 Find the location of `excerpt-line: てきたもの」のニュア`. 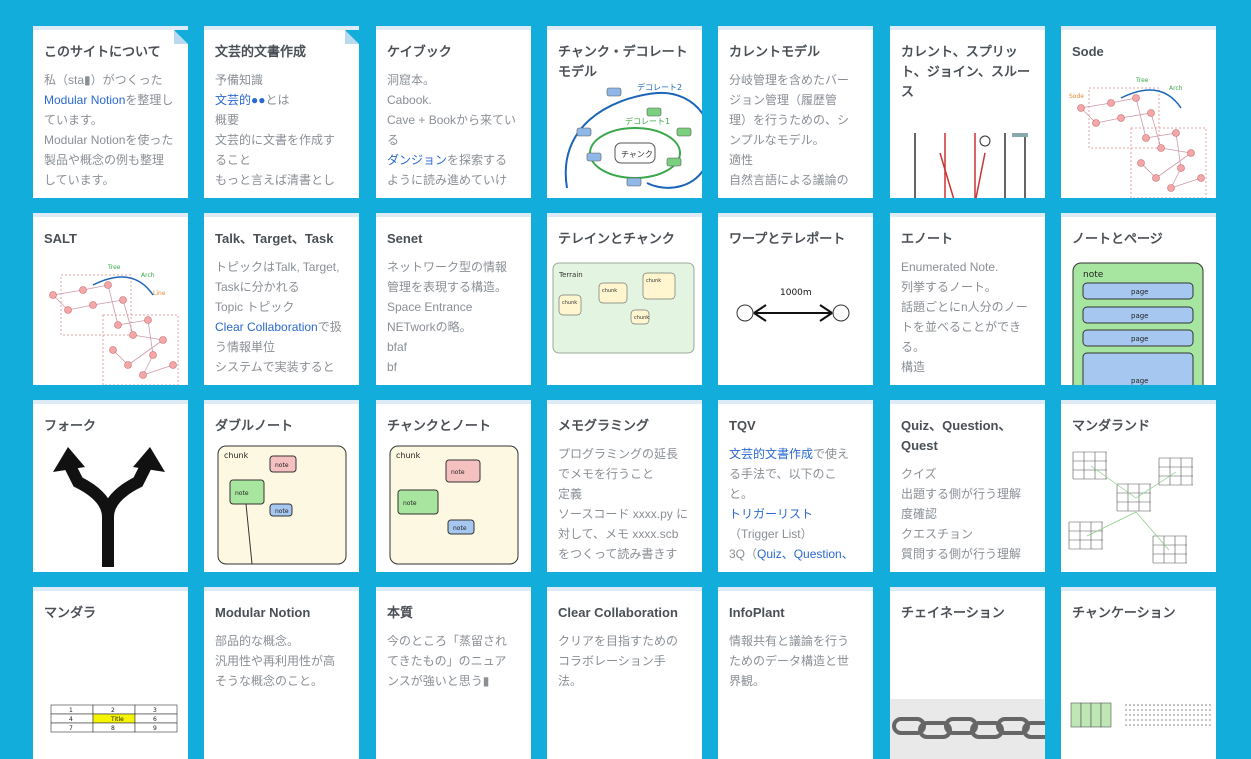

excerpt-line: てきたもの」のニュア is located at coordinates (454, 661).